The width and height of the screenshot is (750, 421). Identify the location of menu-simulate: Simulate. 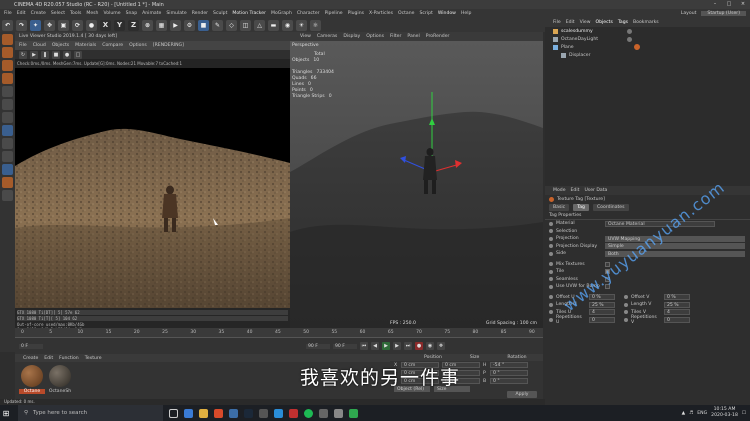
(176, 13).